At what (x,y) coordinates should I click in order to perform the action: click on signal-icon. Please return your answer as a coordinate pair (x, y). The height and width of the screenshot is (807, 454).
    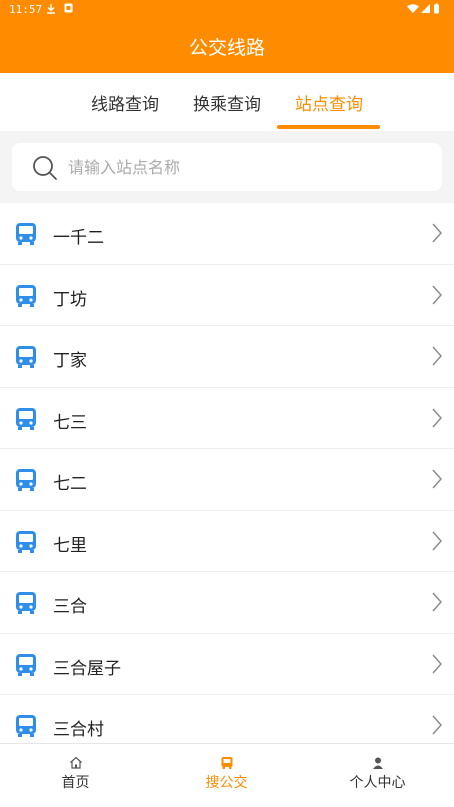
    Looking at the image, I should click on (425, 8).